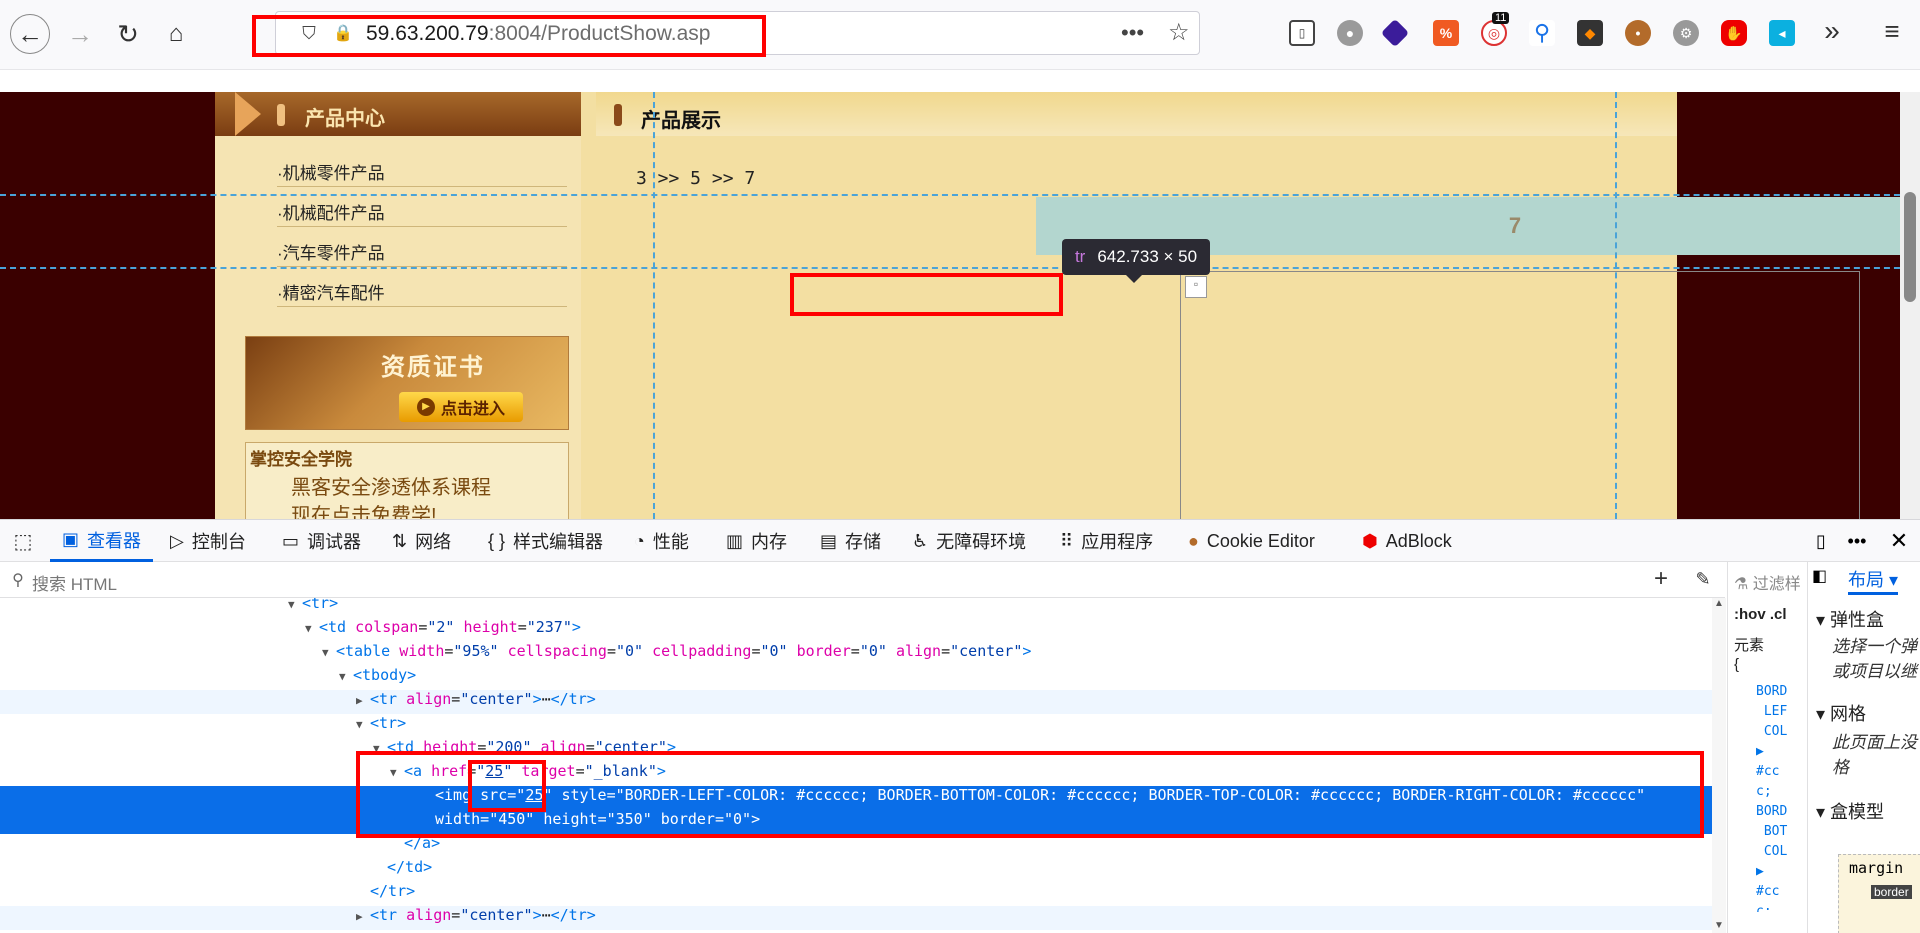 The height and width of the screenshot is (933, 1920). I want to click on flexbox-hint: 选择一个弹 或项目以继, so click(1874, 659).